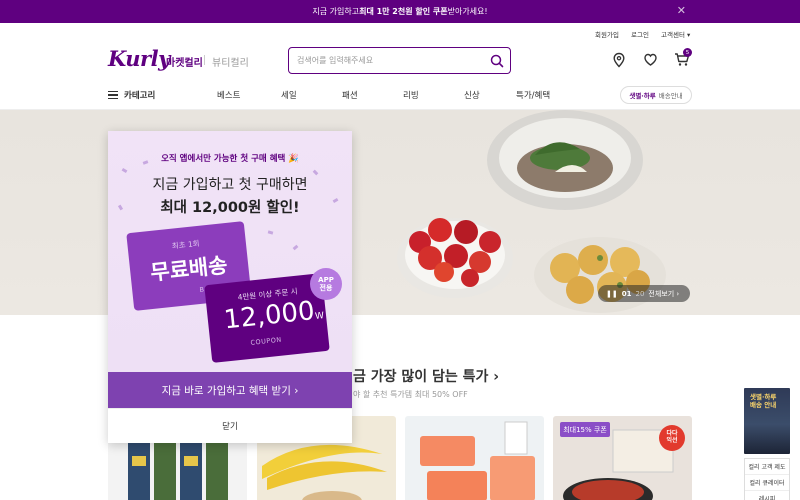 This screenshot has height=500, width=800. Describe the element at coordinates (139, 95) in the screenshot. I see `nav-category: 카테고리` at that location.